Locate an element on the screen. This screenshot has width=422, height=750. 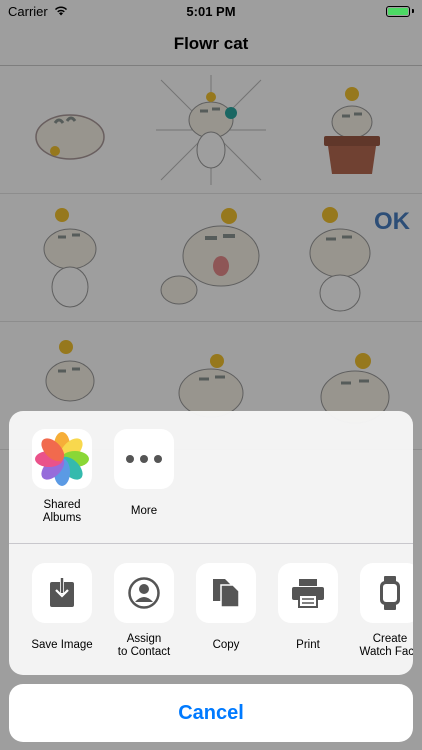
create-watch-face-tile is located at coordinates (386, 593).